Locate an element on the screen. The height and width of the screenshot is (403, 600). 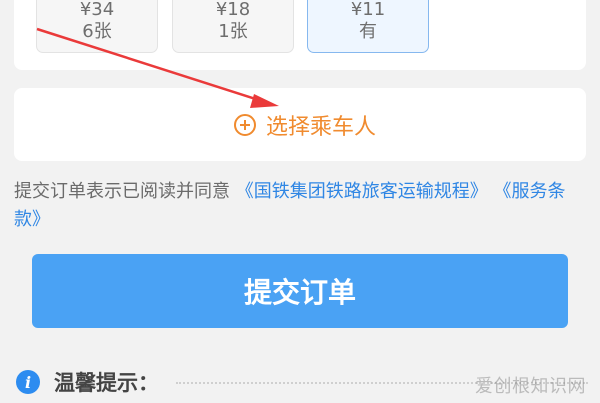
seat-option-2: ¥18 1张 is located at coordinates (233, 26).